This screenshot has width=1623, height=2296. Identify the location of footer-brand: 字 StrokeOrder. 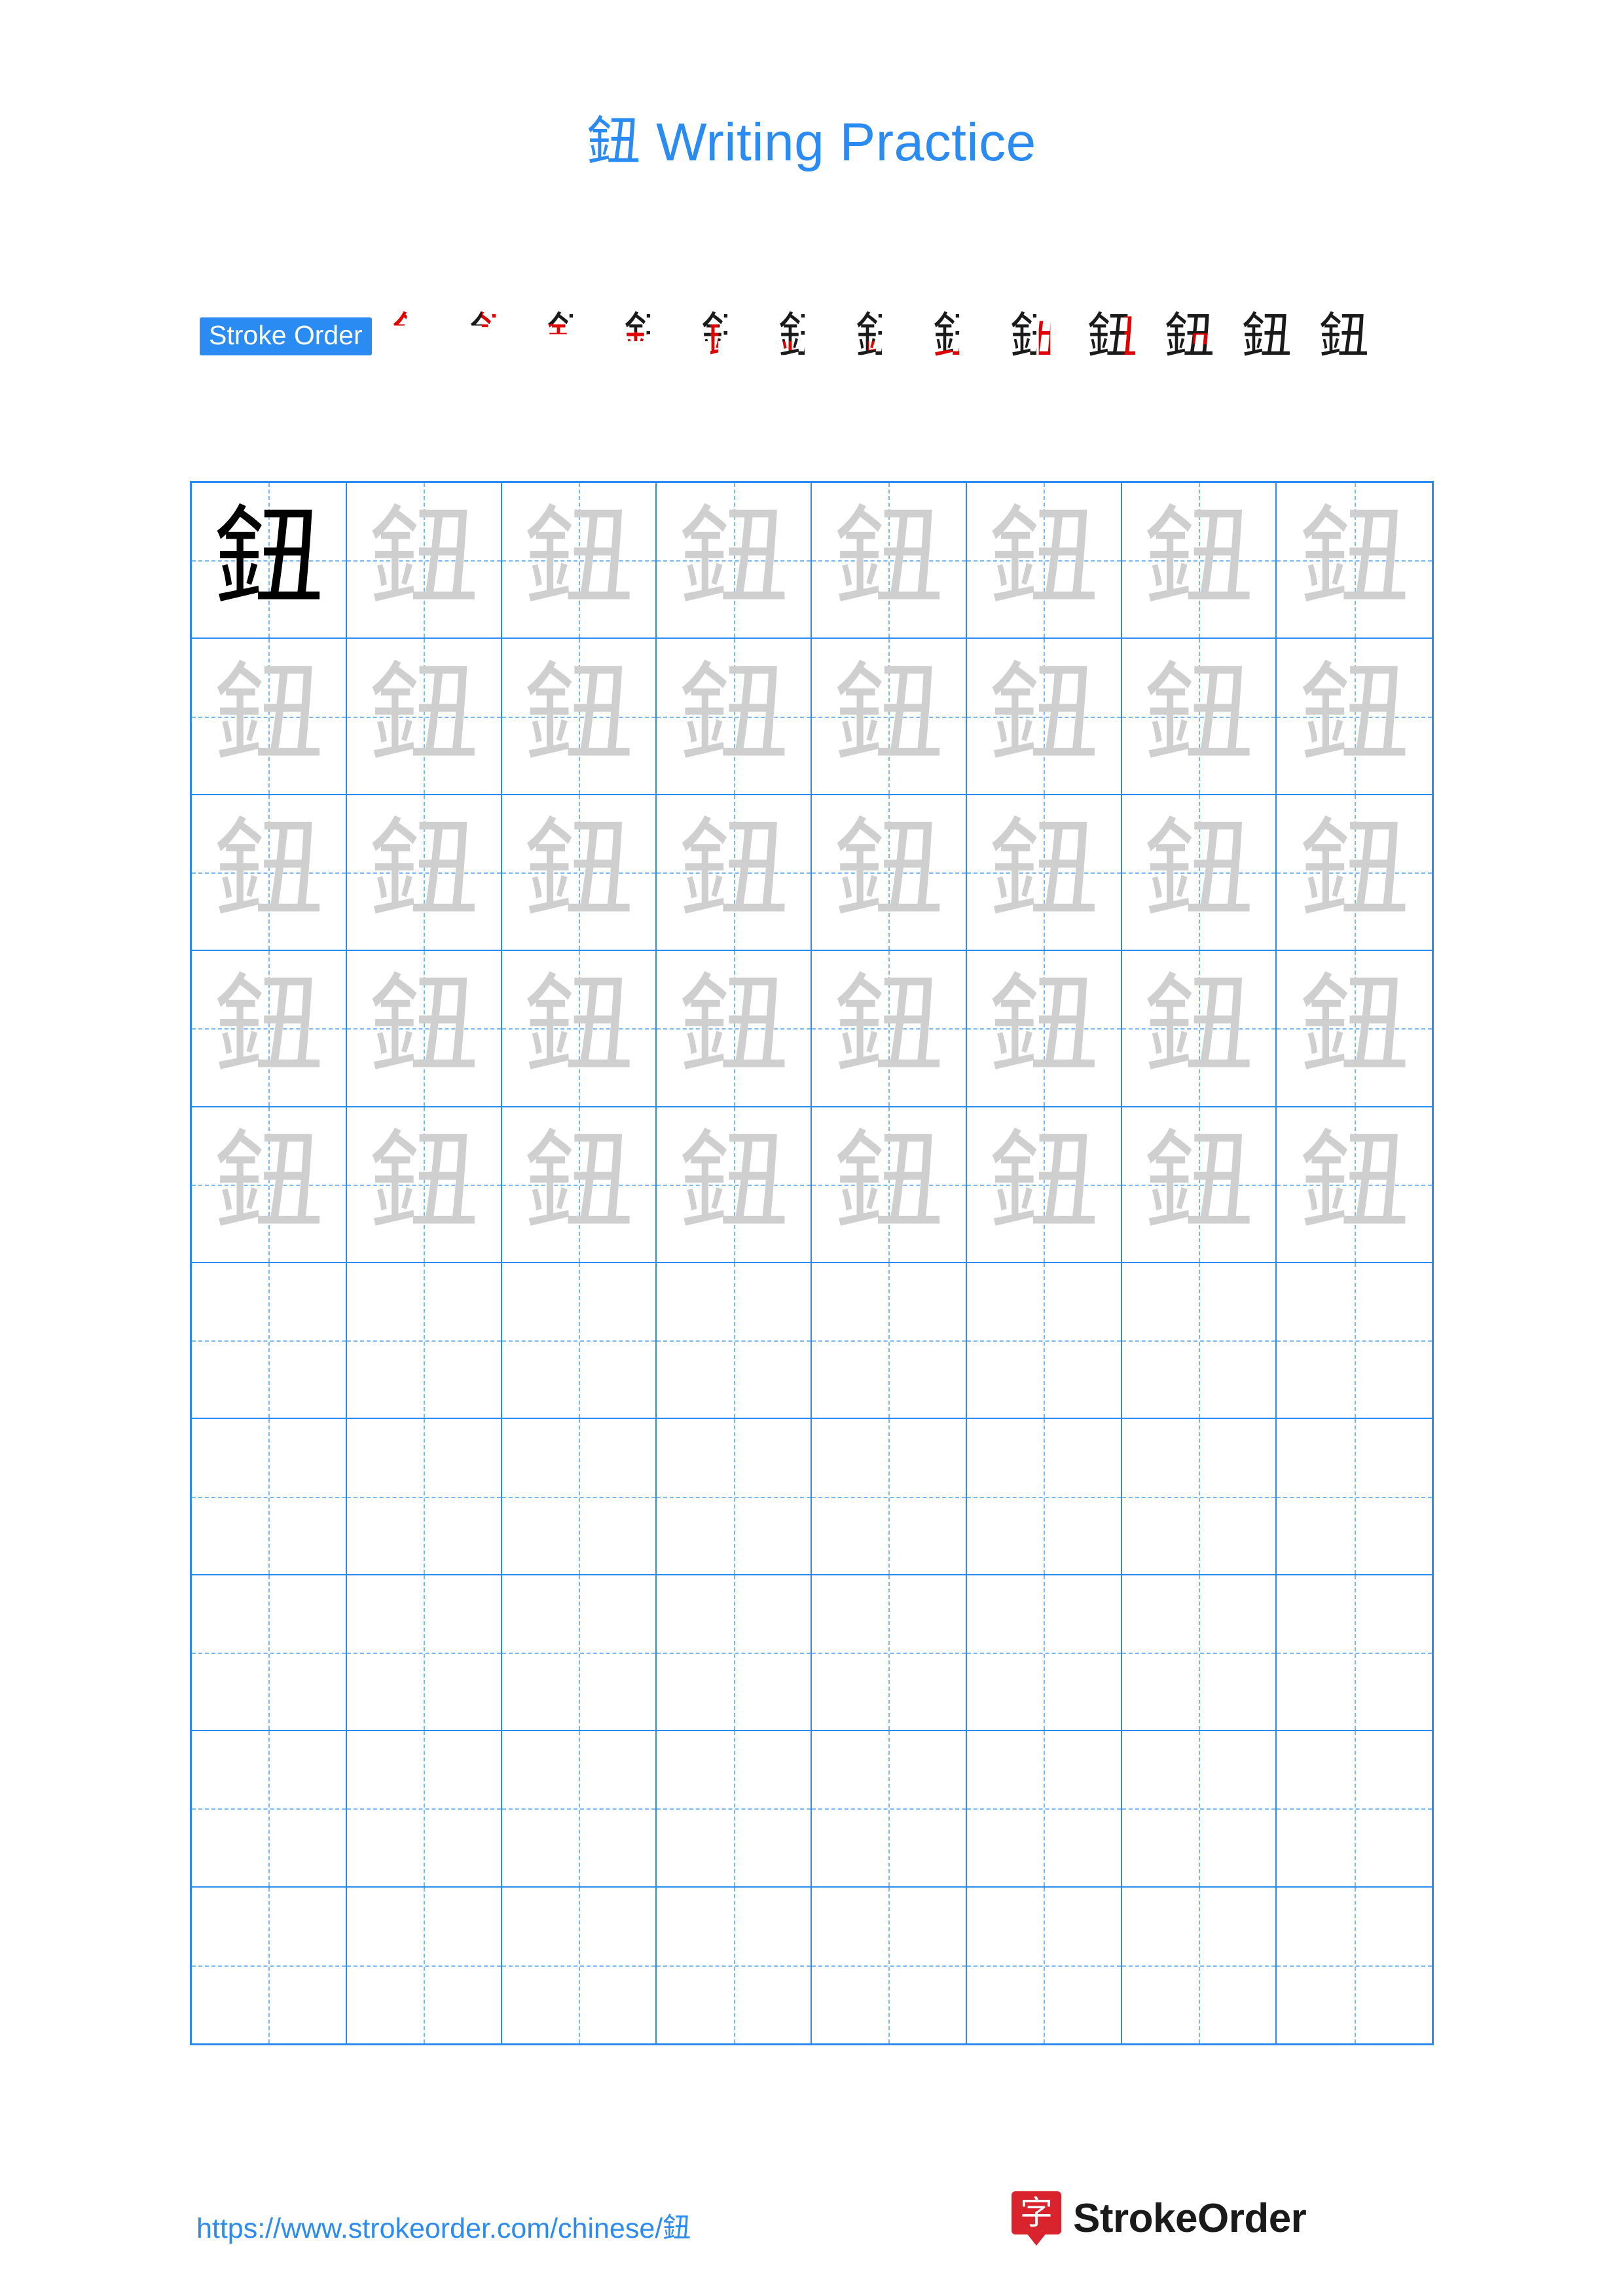
(1159, 2218).